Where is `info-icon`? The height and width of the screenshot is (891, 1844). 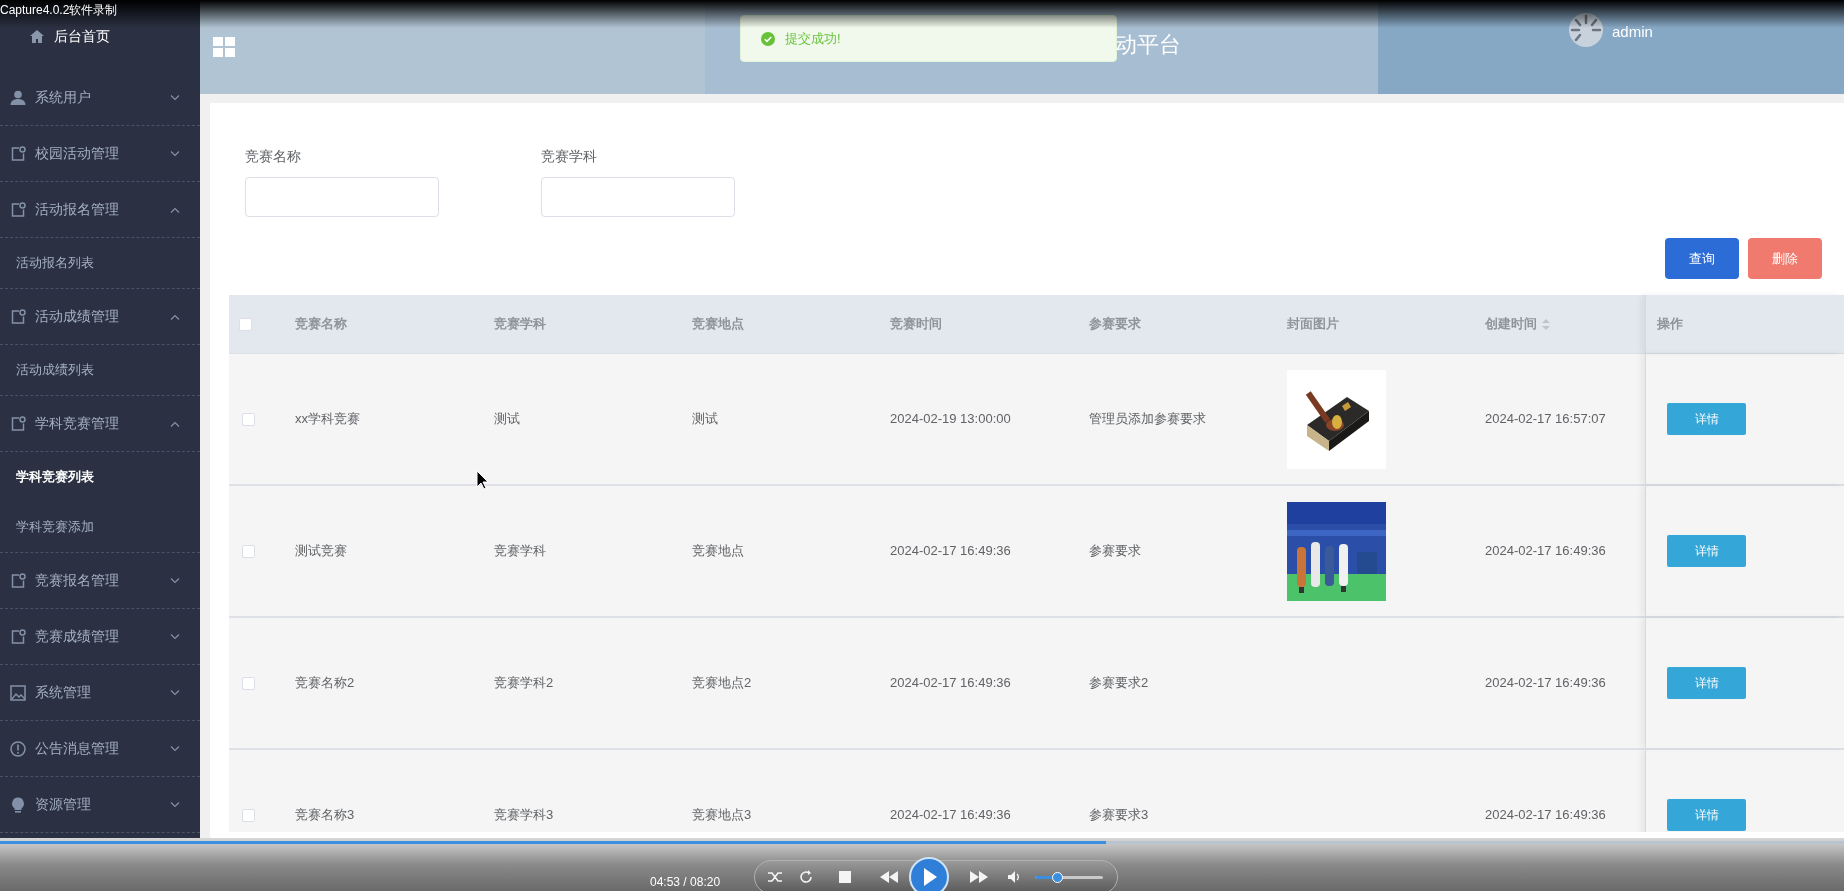
info-icon is located at coordinates (18, 748).